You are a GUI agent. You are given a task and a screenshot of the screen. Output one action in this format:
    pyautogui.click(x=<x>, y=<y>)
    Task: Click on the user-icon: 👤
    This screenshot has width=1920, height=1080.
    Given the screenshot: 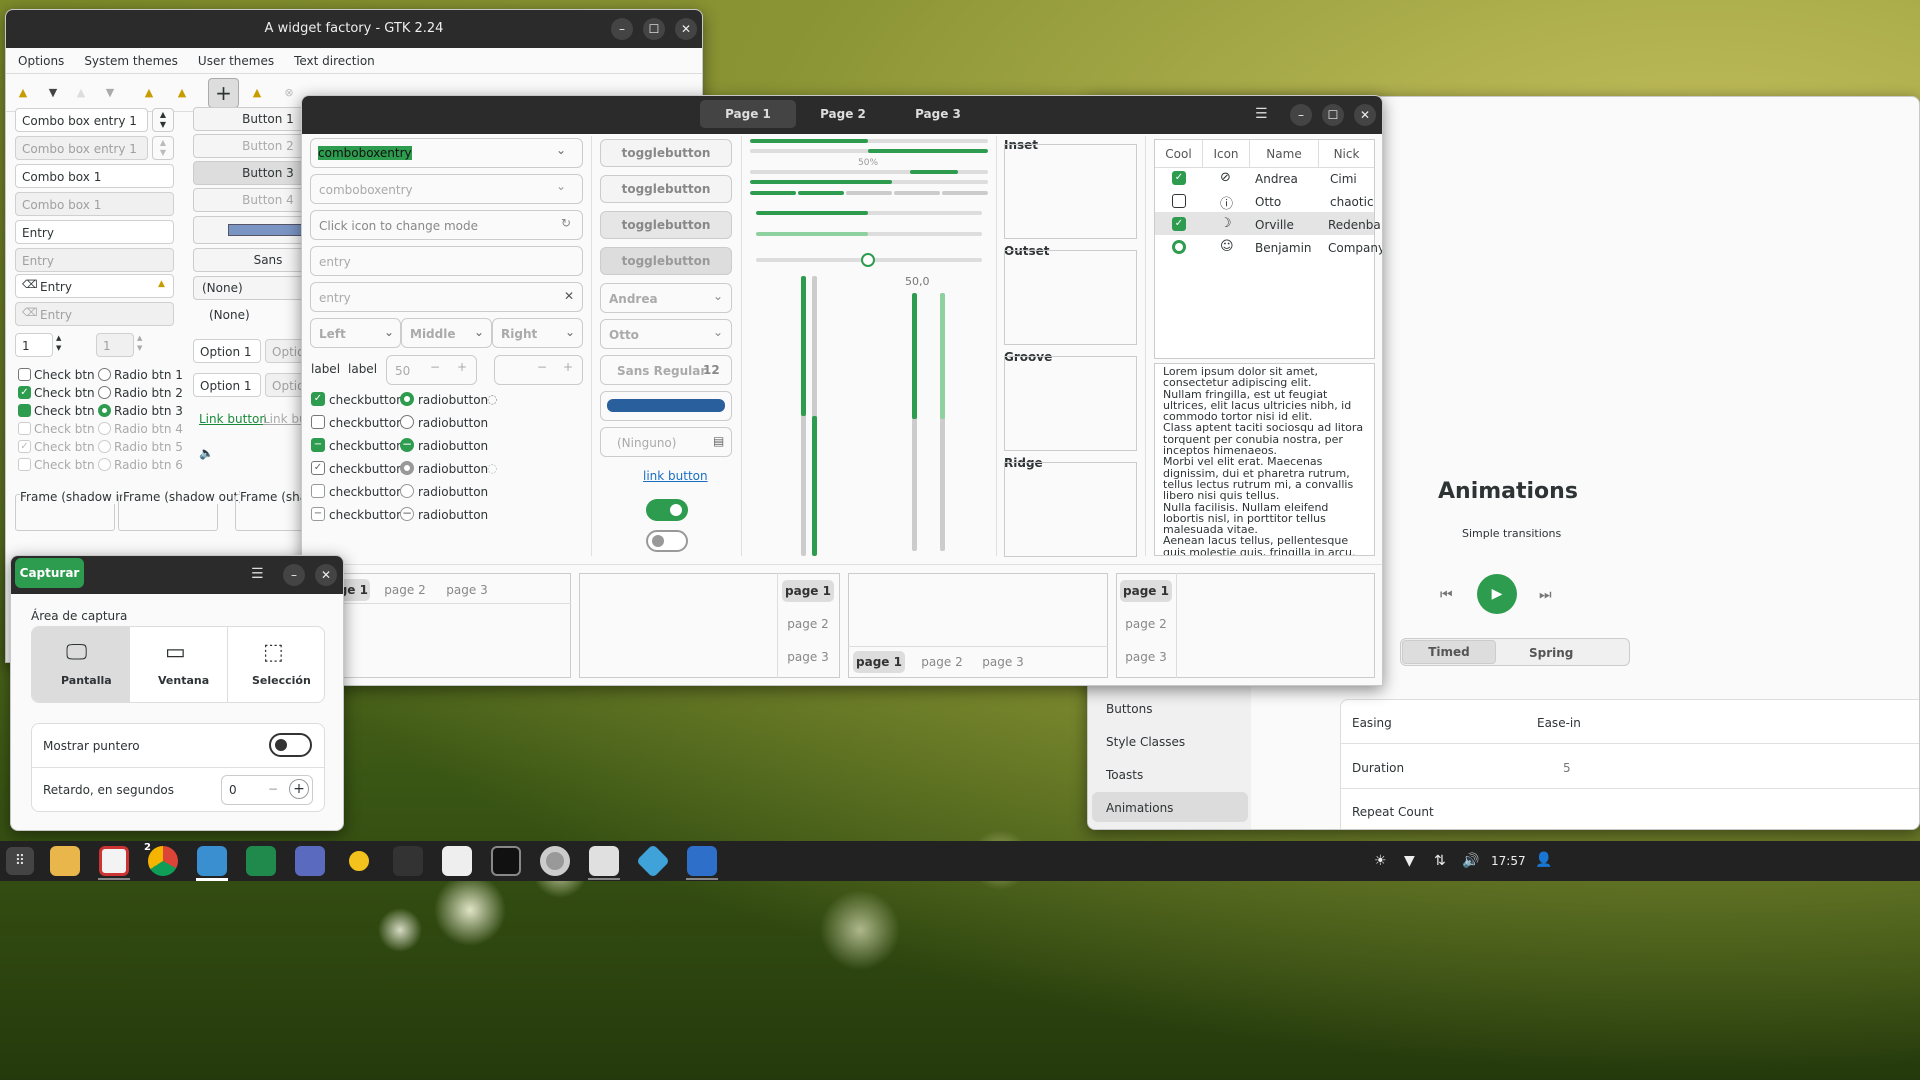 What is the action you would take?
    pyautogui.click(x=1543, y=860)
    